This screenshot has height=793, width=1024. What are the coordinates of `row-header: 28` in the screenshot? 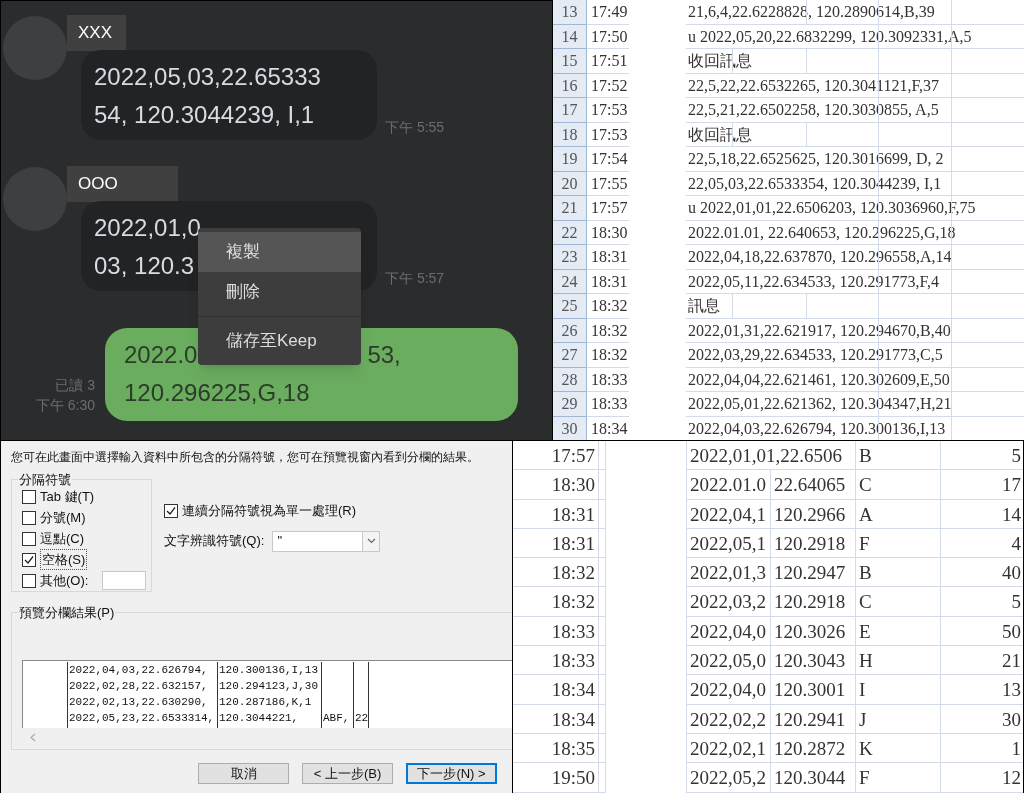 It's located at (570, 379).